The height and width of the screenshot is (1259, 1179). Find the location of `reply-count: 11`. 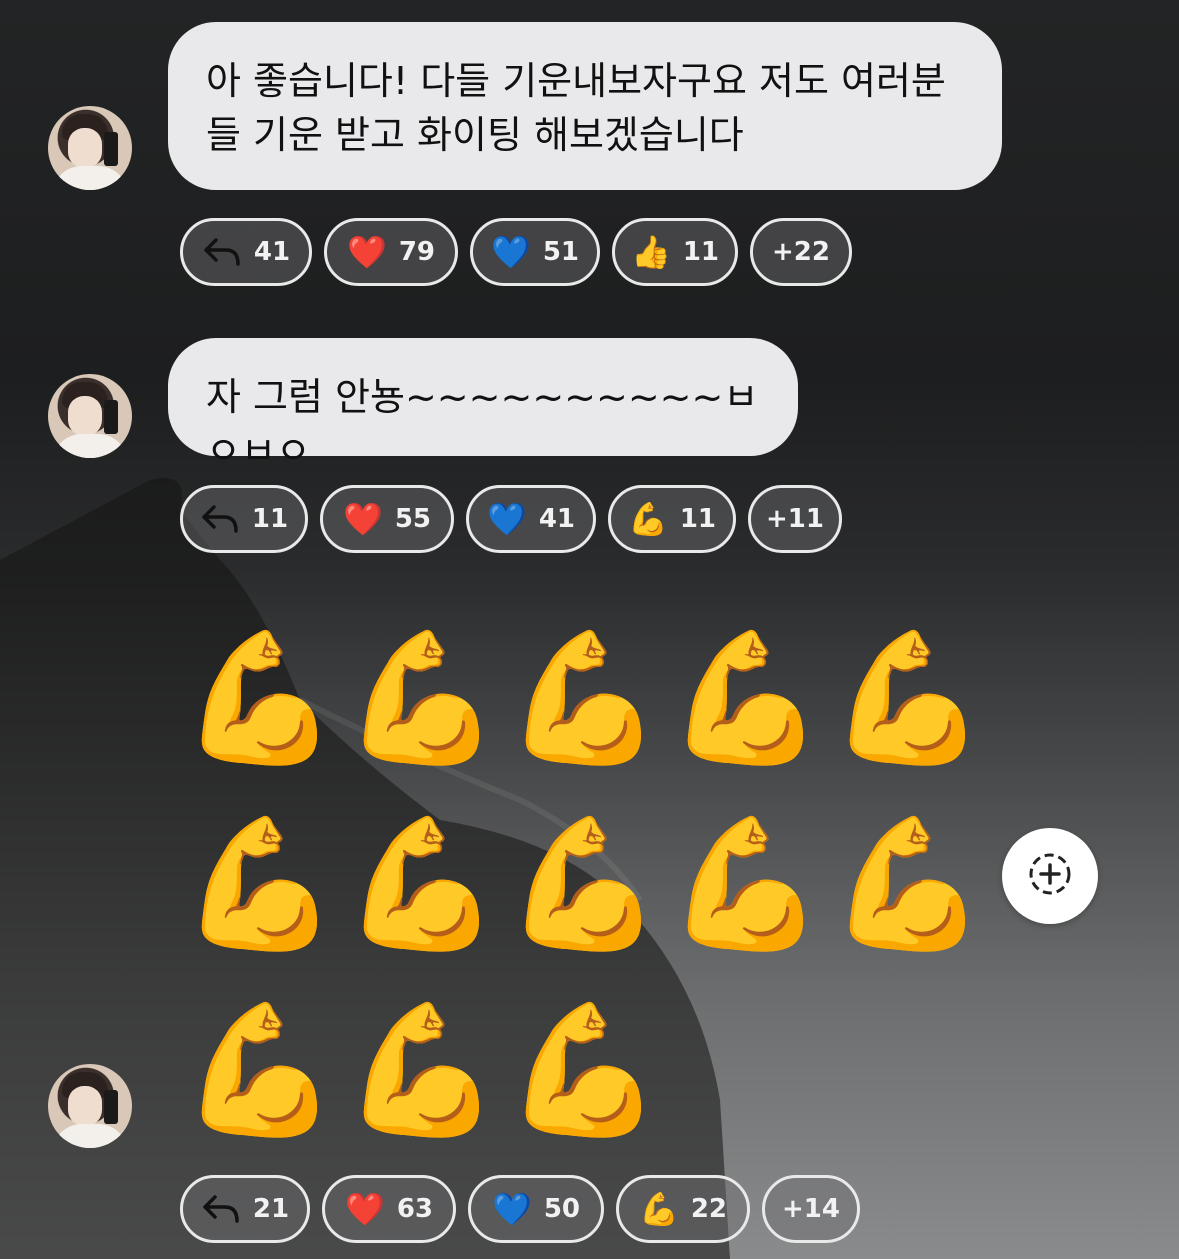

reply-count: 11 is located at coordinates (270, 519).